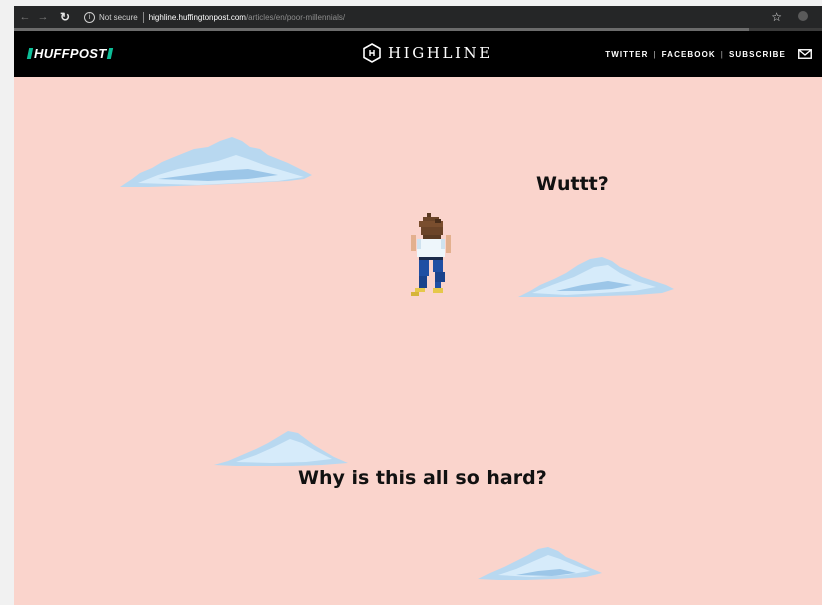 Image resolution: width=822 pixels, height=605 pixels. What do you see at coordinates (197, 17) in the screenshot?
I see `url-host: highline.huffingtonpost.com` at bounding box center [197, 17].